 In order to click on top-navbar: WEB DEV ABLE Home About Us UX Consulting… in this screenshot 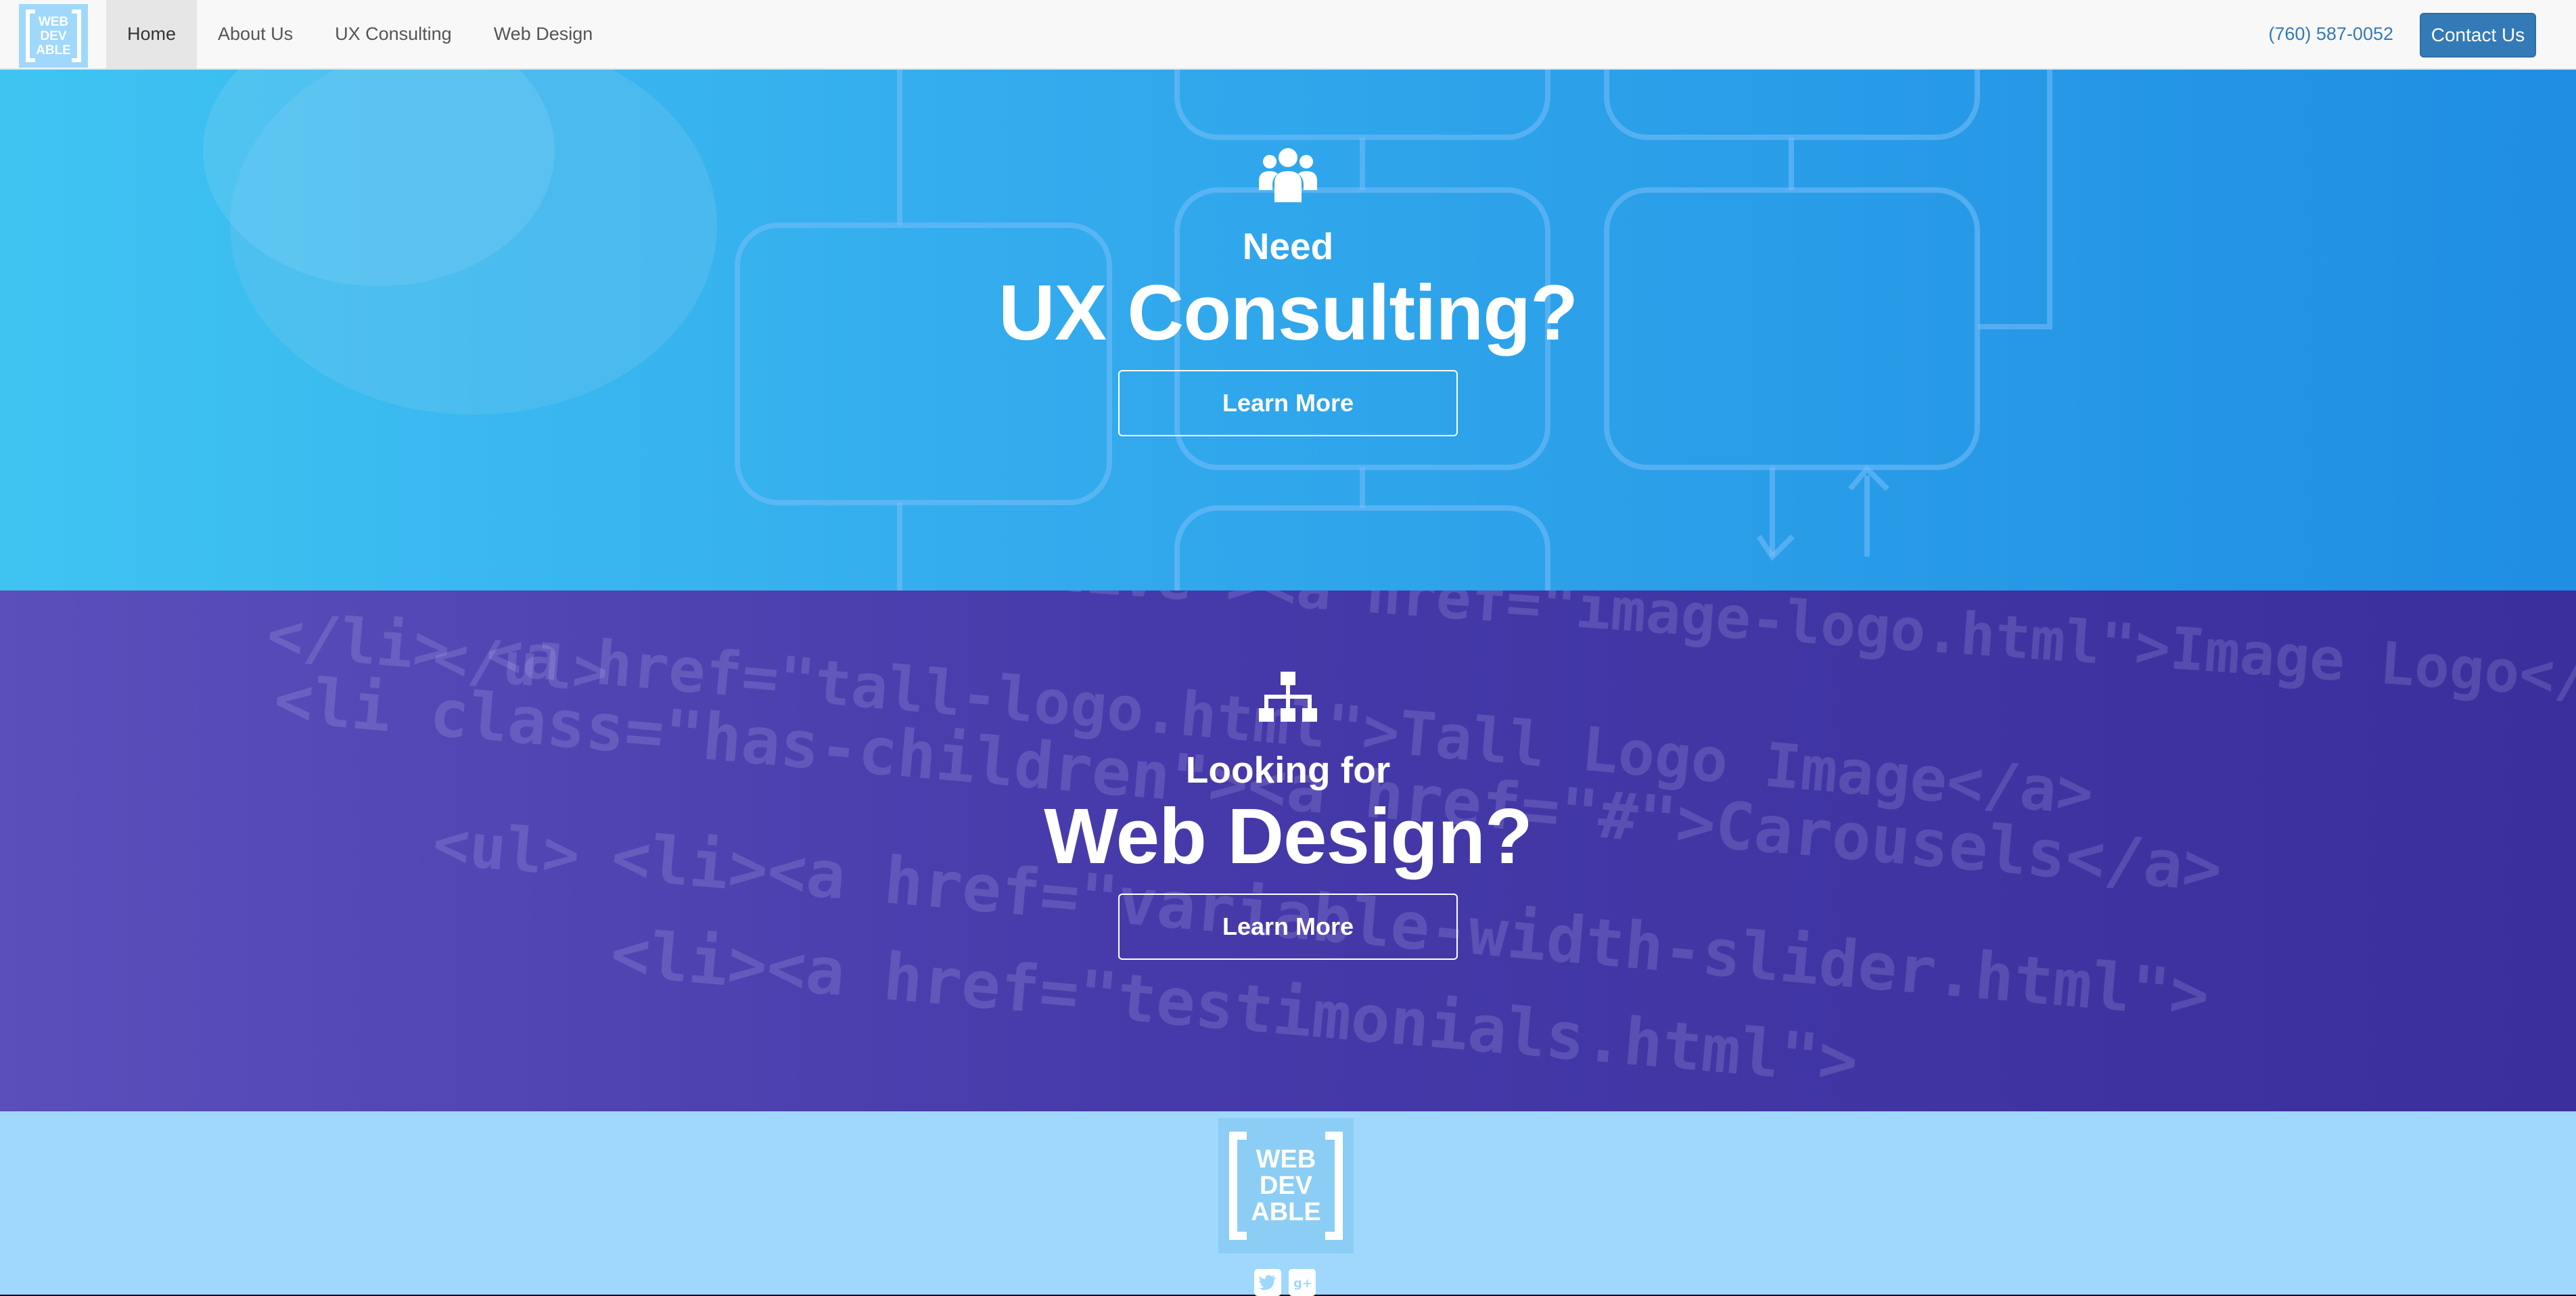, I will do `click(1288, 35)`.